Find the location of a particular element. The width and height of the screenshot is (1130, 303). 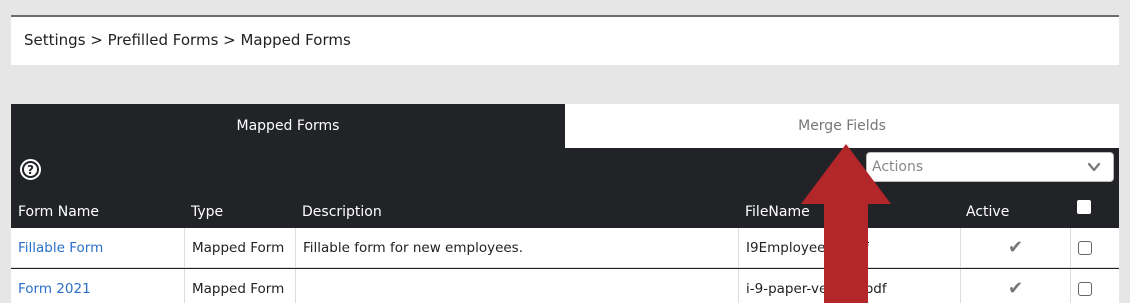

form-description: Fillable form for new employees. is located at coordinates (517, 247).